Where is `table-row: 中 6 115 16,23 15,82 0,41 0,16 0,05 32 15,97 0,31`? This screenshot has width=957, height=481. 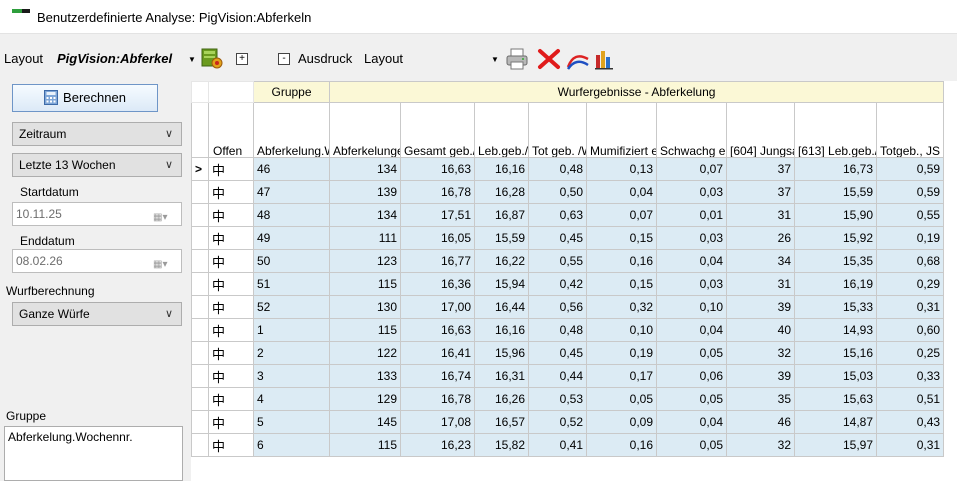 table-row: 中 6 115 16,23 15,82 0,41 0,16 0,05 32 15,97 0,31 is located at coordinates (568, 445).